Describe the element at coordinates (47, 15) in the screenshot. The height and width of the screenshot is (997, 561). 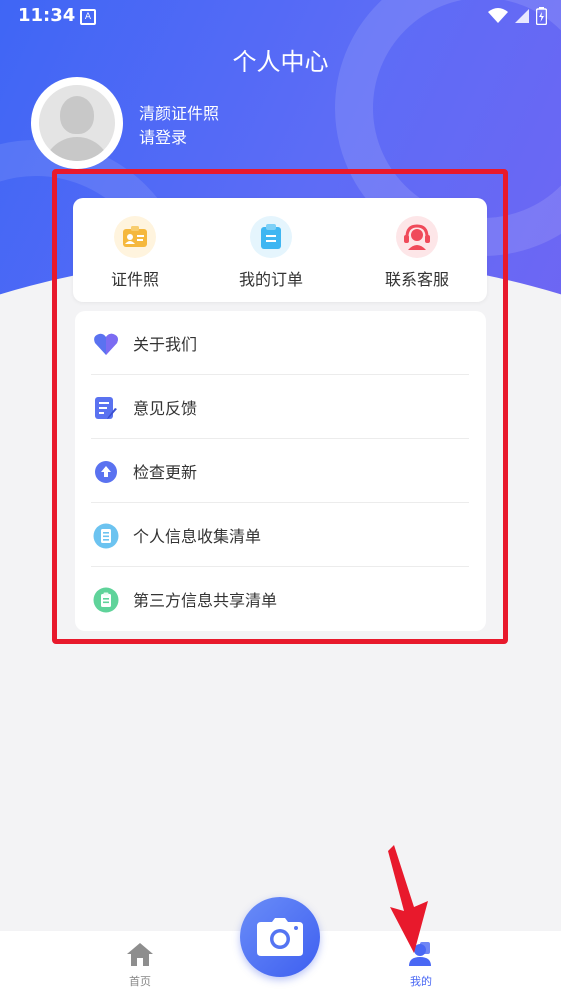
I see `status-time: 11:34` at that location.